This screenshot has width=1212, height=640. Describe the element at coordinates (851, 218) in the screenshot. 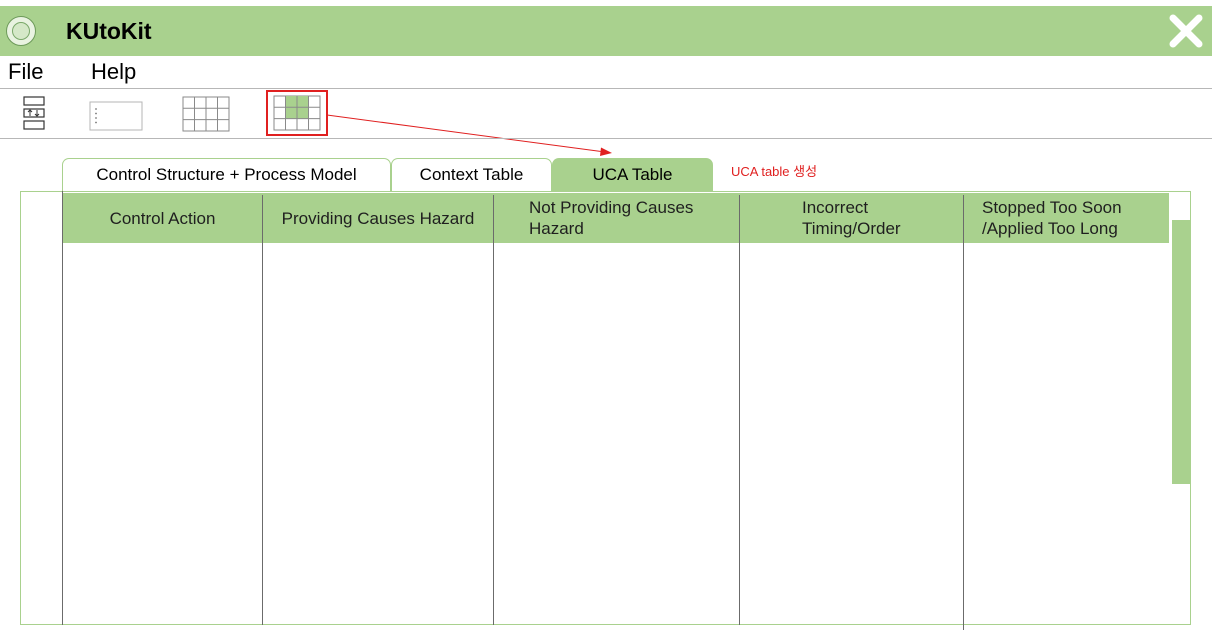

I see `column-header-incorrect-timing: Incorrect Timing/Order` at that location.